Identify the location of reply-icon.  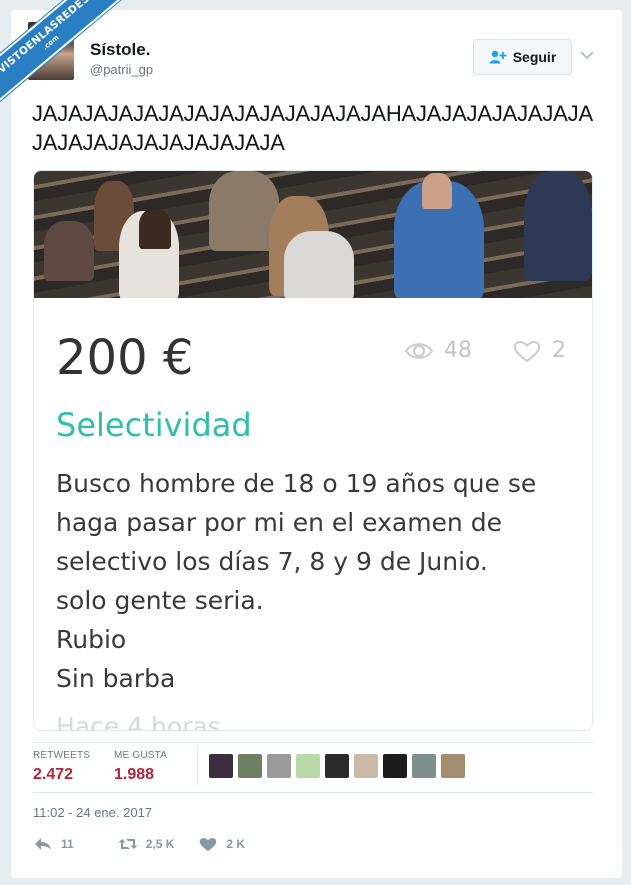
(43, 844).